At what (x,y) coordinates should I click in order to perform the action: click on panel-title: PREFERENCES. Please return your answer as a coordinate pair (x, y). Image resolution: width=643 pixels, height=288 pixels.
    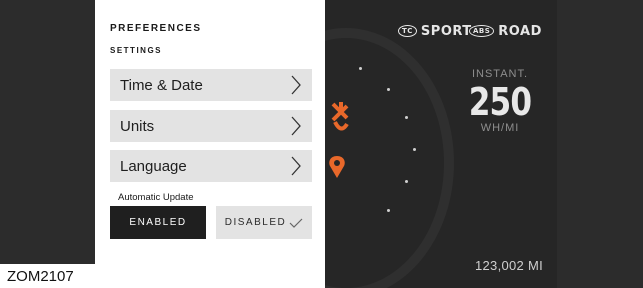
    Looking at the image, I should click on (156, 28).